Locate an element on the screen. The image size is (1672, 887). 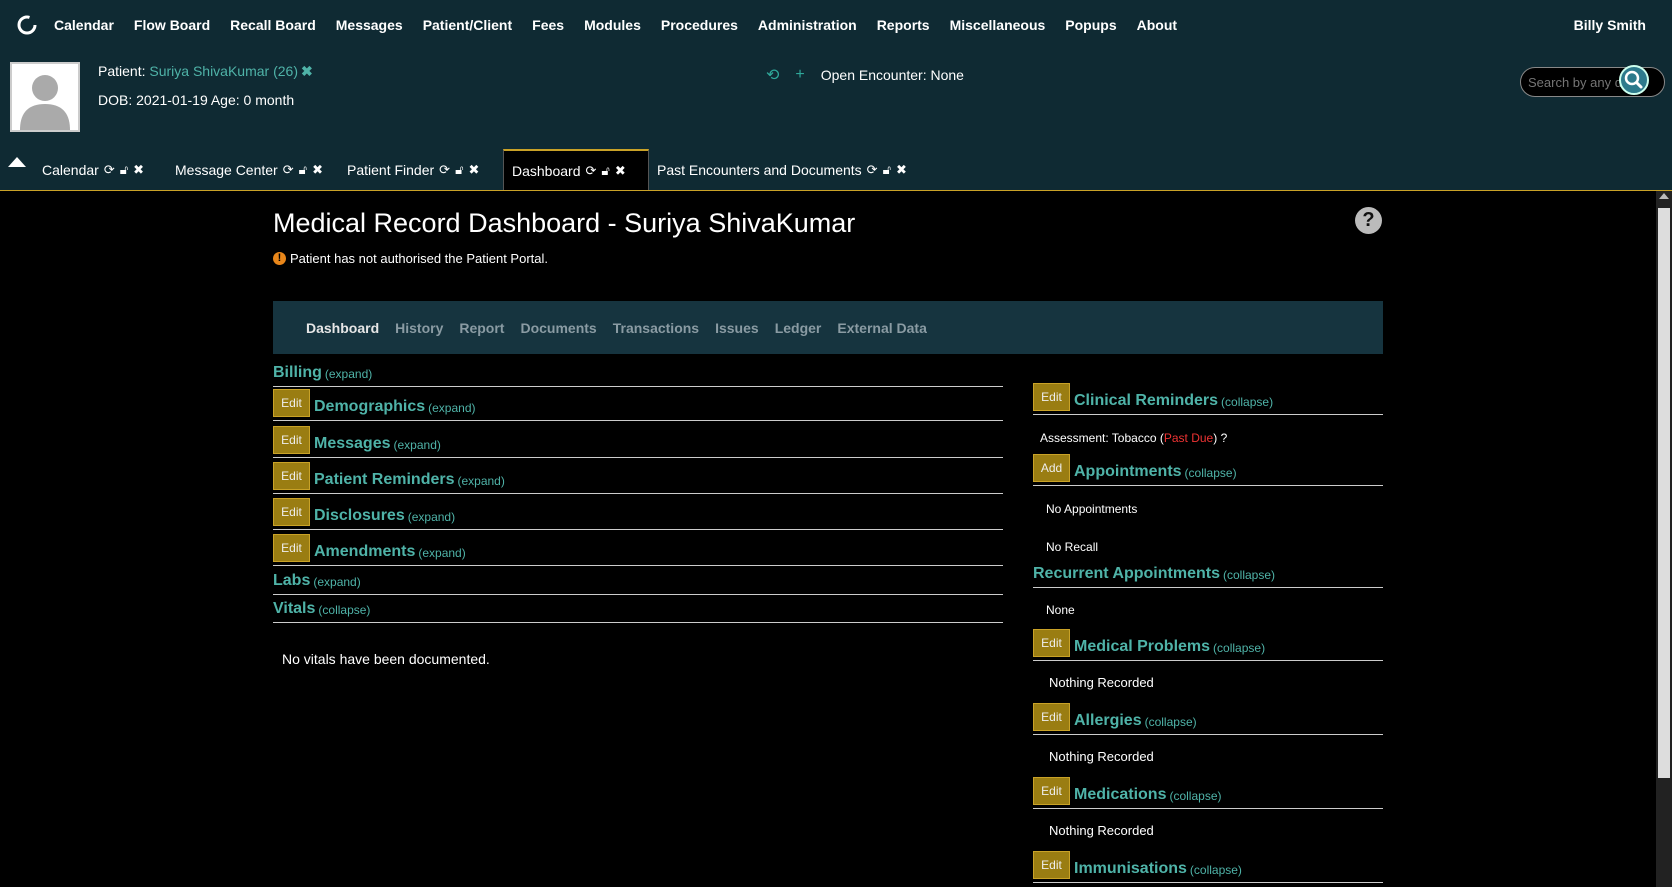
menu-about: About is located at coordinates (1157, 25).